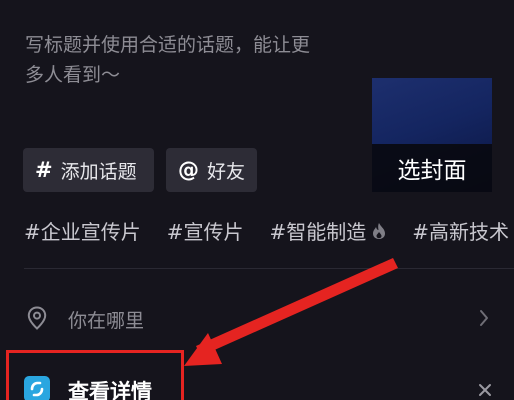 The height and width of the screenshot is (400, 514). I want to click on add-topic-button: # 添加话题, so click(88, 170).